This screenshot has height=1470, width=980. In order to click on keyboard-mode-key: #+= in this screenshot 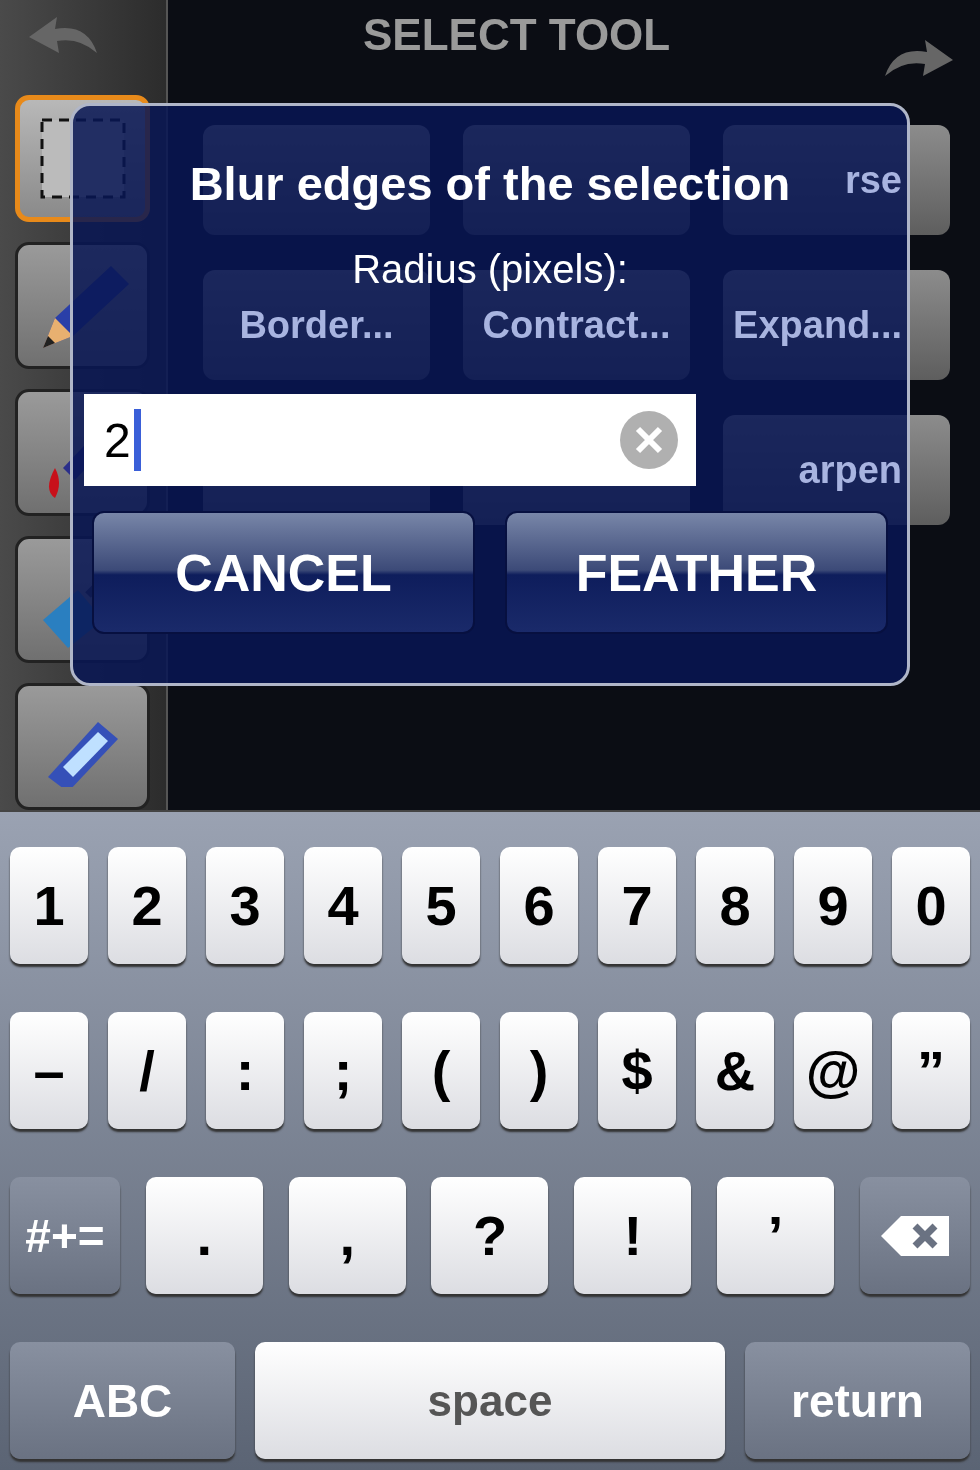, I will do `click(65, 1235)`.